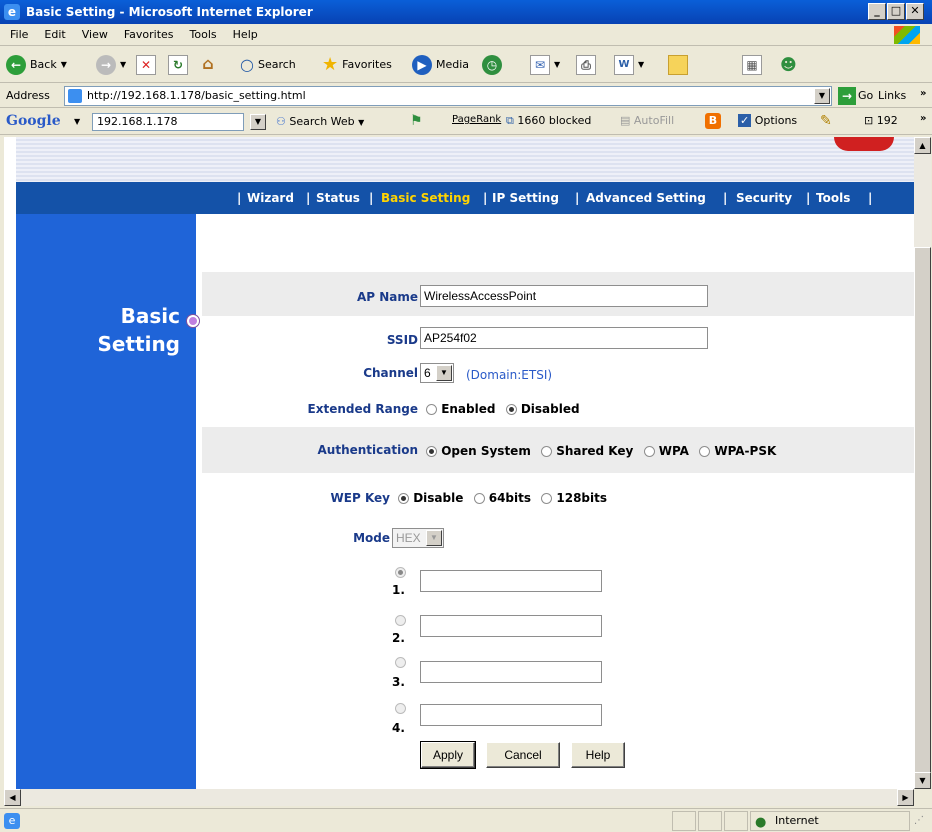 The width and height of the screenshot is (932, 832). What do you see at coordinates (511, 626) in the screenshot?
I see `key2-input` at bounding box center [511, 626].